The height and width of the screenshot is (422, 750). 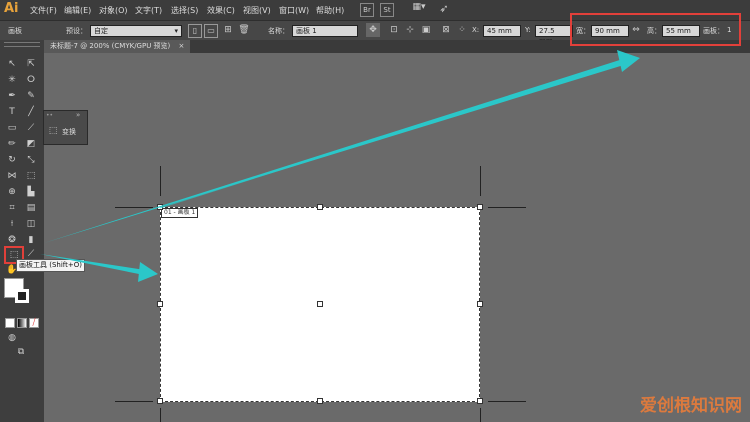 I want to click on annotation-arrow-to-artboard, so click(x=92, y=264).